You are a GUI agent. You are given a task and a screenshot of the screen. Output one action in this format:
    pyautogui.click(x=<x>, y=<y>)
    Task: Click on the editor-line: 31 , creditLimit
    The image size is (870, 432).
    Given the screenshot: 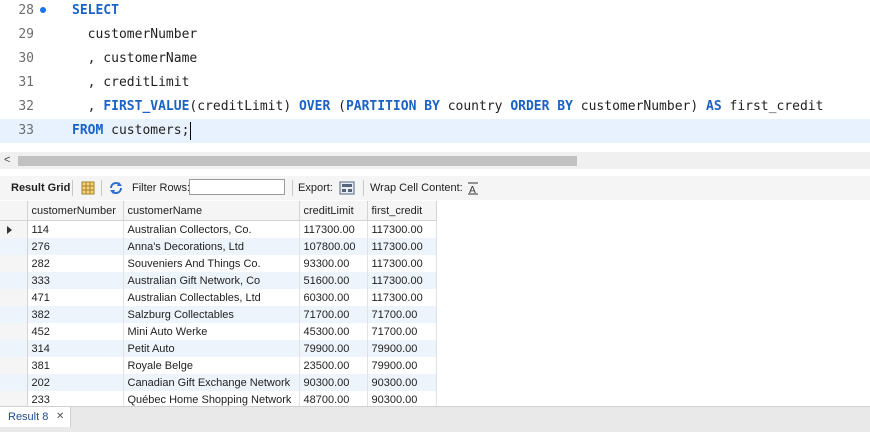 What is the action you would take?
    pyautogui.click(x=435, y=83)
    